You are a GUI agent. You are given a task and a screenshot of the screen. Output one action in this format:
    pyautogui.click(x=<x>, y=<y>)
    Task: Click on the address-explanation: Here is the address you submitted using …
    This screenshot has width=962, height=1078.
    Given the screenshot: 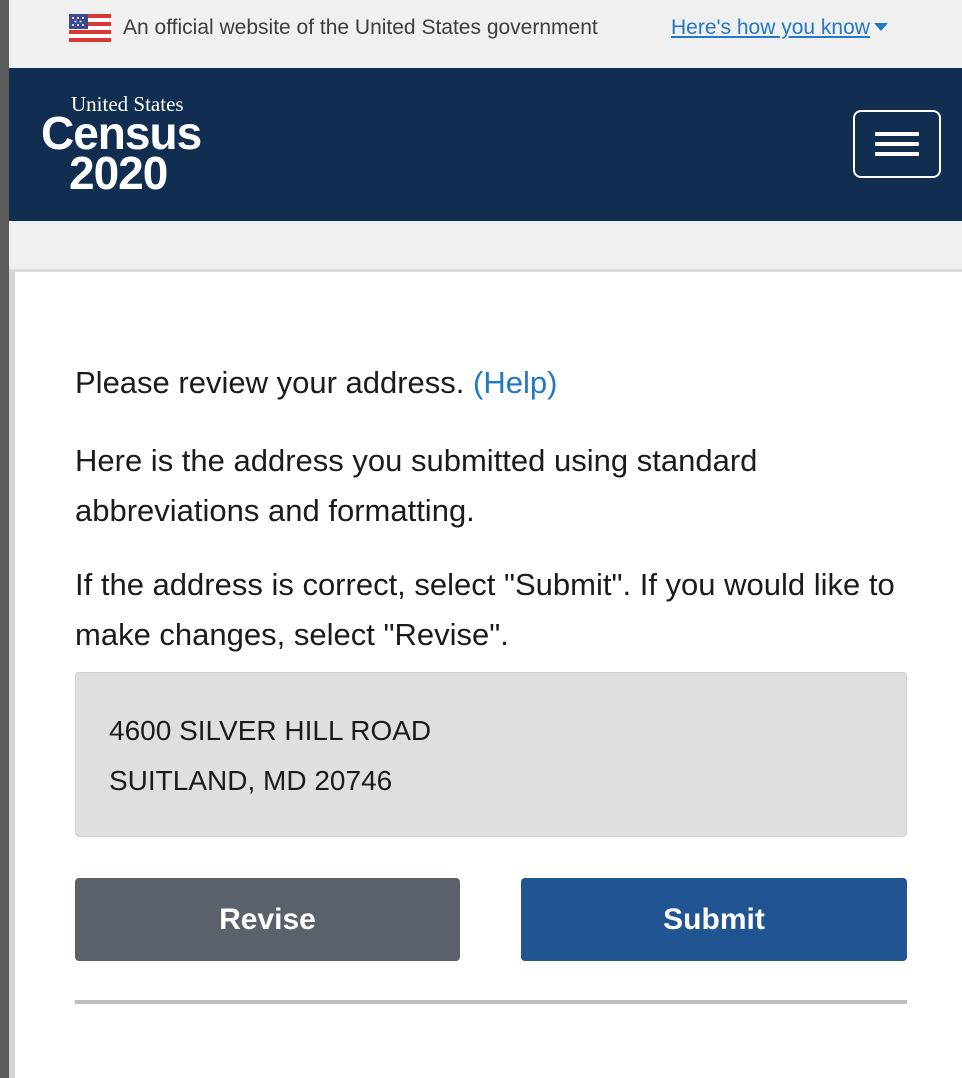 What is the action you would take?
    pyautogui.click(x=416, y=485)
    